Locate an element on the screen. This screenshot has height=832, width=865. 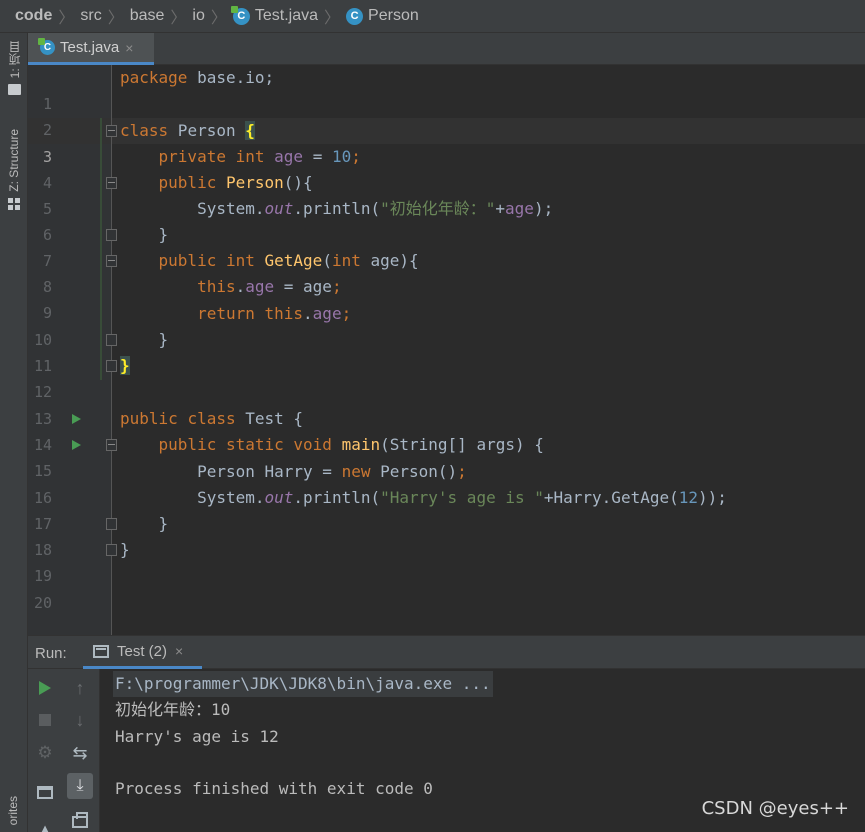
console-icon is located at coordinates (101, 651).